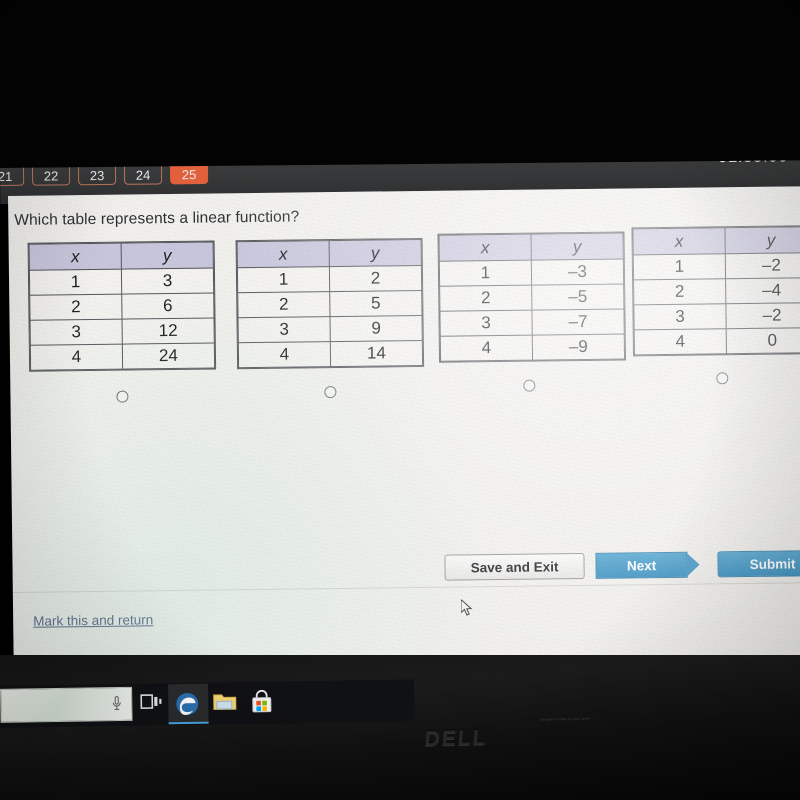 This screenshot has height=800, width=800. What do you see at coordinates (167, 281) in the screenshot?
I see `cell-y: 3` at bounding box center [167, 281].